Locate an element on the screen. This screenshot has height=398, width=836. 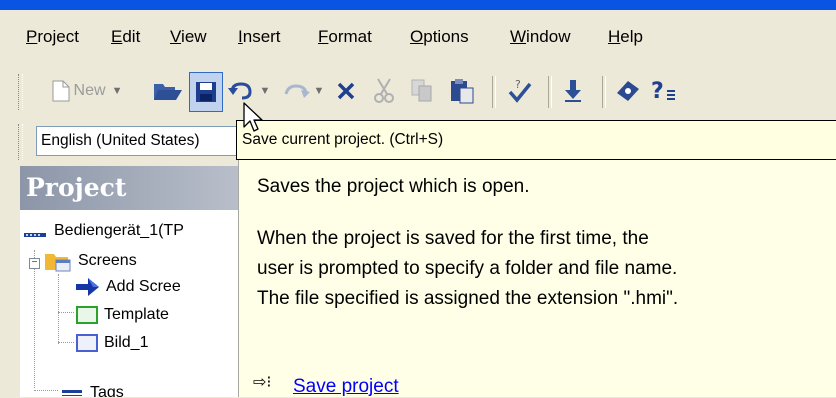
menu-view: View is located at coordinates (188, 37).